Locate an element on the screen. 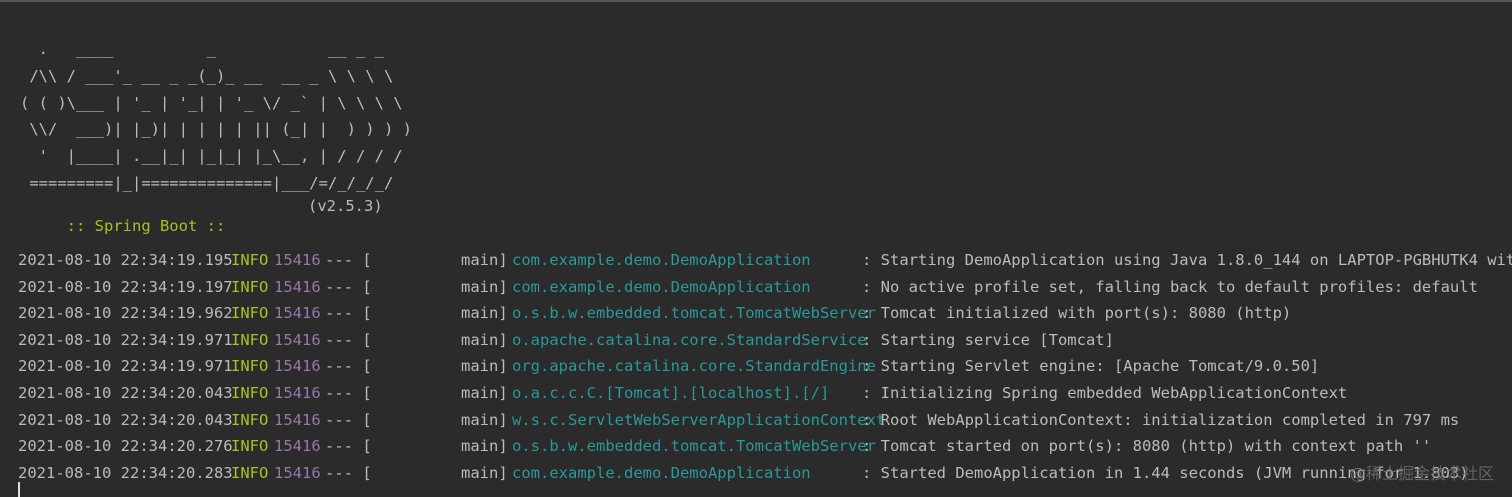 The width and height of the screenshot is (1512, 497). banner-line: . ____ _ __ _ _ is located at coordinates (202, 49).